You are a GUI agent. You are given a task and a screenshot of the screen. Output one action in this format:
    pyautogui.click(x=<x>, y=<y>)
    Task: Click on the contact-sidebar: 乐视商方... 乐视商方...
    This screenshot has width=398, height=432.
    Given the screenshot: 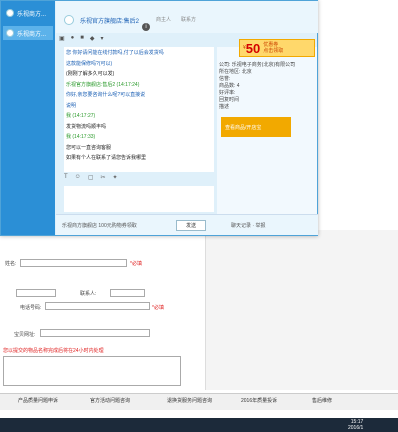 What is the action you would take?
    pyautogui.click(x=28, y=118)
    